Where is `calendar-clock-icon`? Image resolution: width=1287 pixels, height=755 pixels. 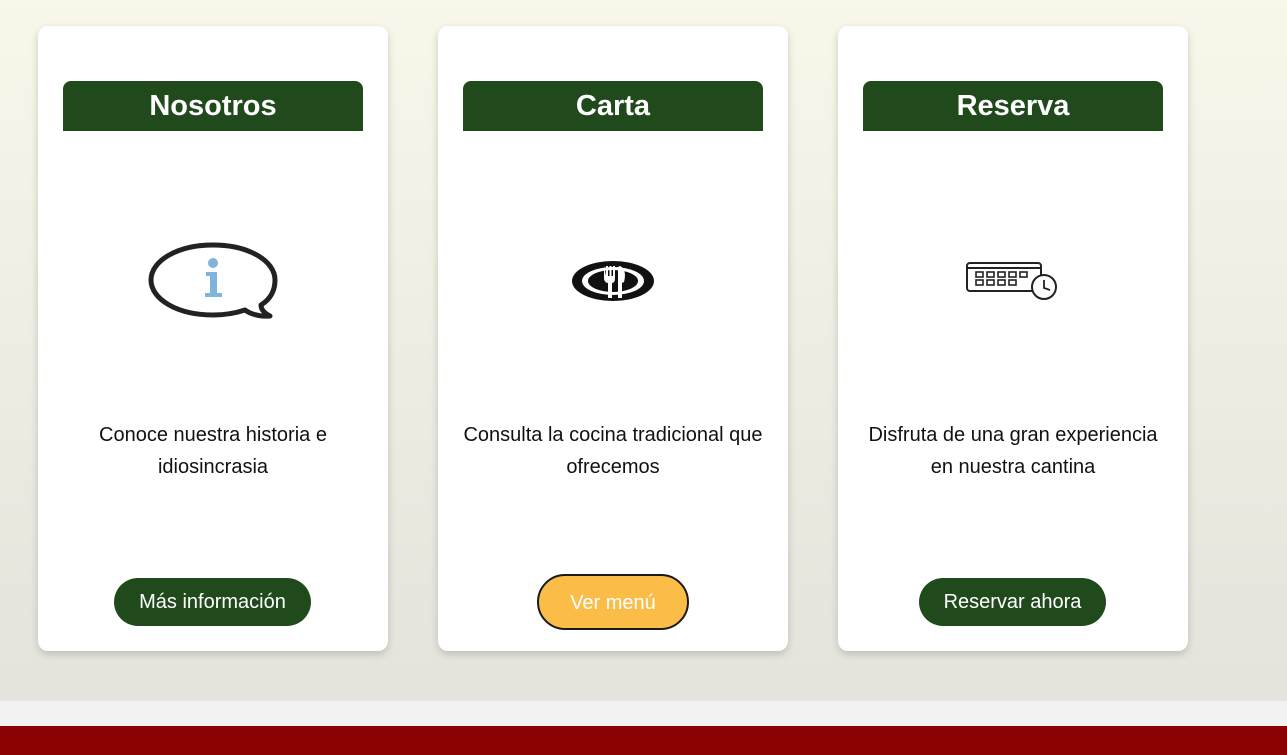 calendar-clock-icon is located at coordinates (1013, 280).